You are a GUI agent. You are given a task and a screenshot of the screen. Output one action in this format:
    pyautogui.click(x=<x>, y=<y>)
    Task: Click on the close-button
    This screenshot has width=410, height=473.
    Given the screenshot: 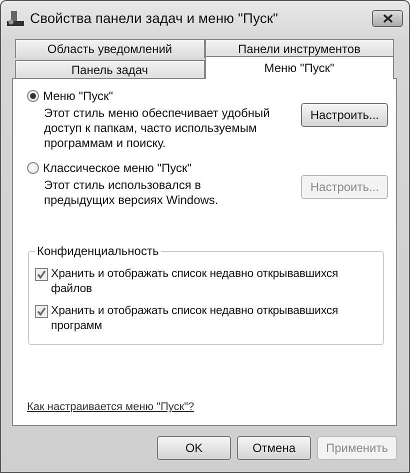 What is the action you would take?
    pyautogui.click(x=387, y=18)
    